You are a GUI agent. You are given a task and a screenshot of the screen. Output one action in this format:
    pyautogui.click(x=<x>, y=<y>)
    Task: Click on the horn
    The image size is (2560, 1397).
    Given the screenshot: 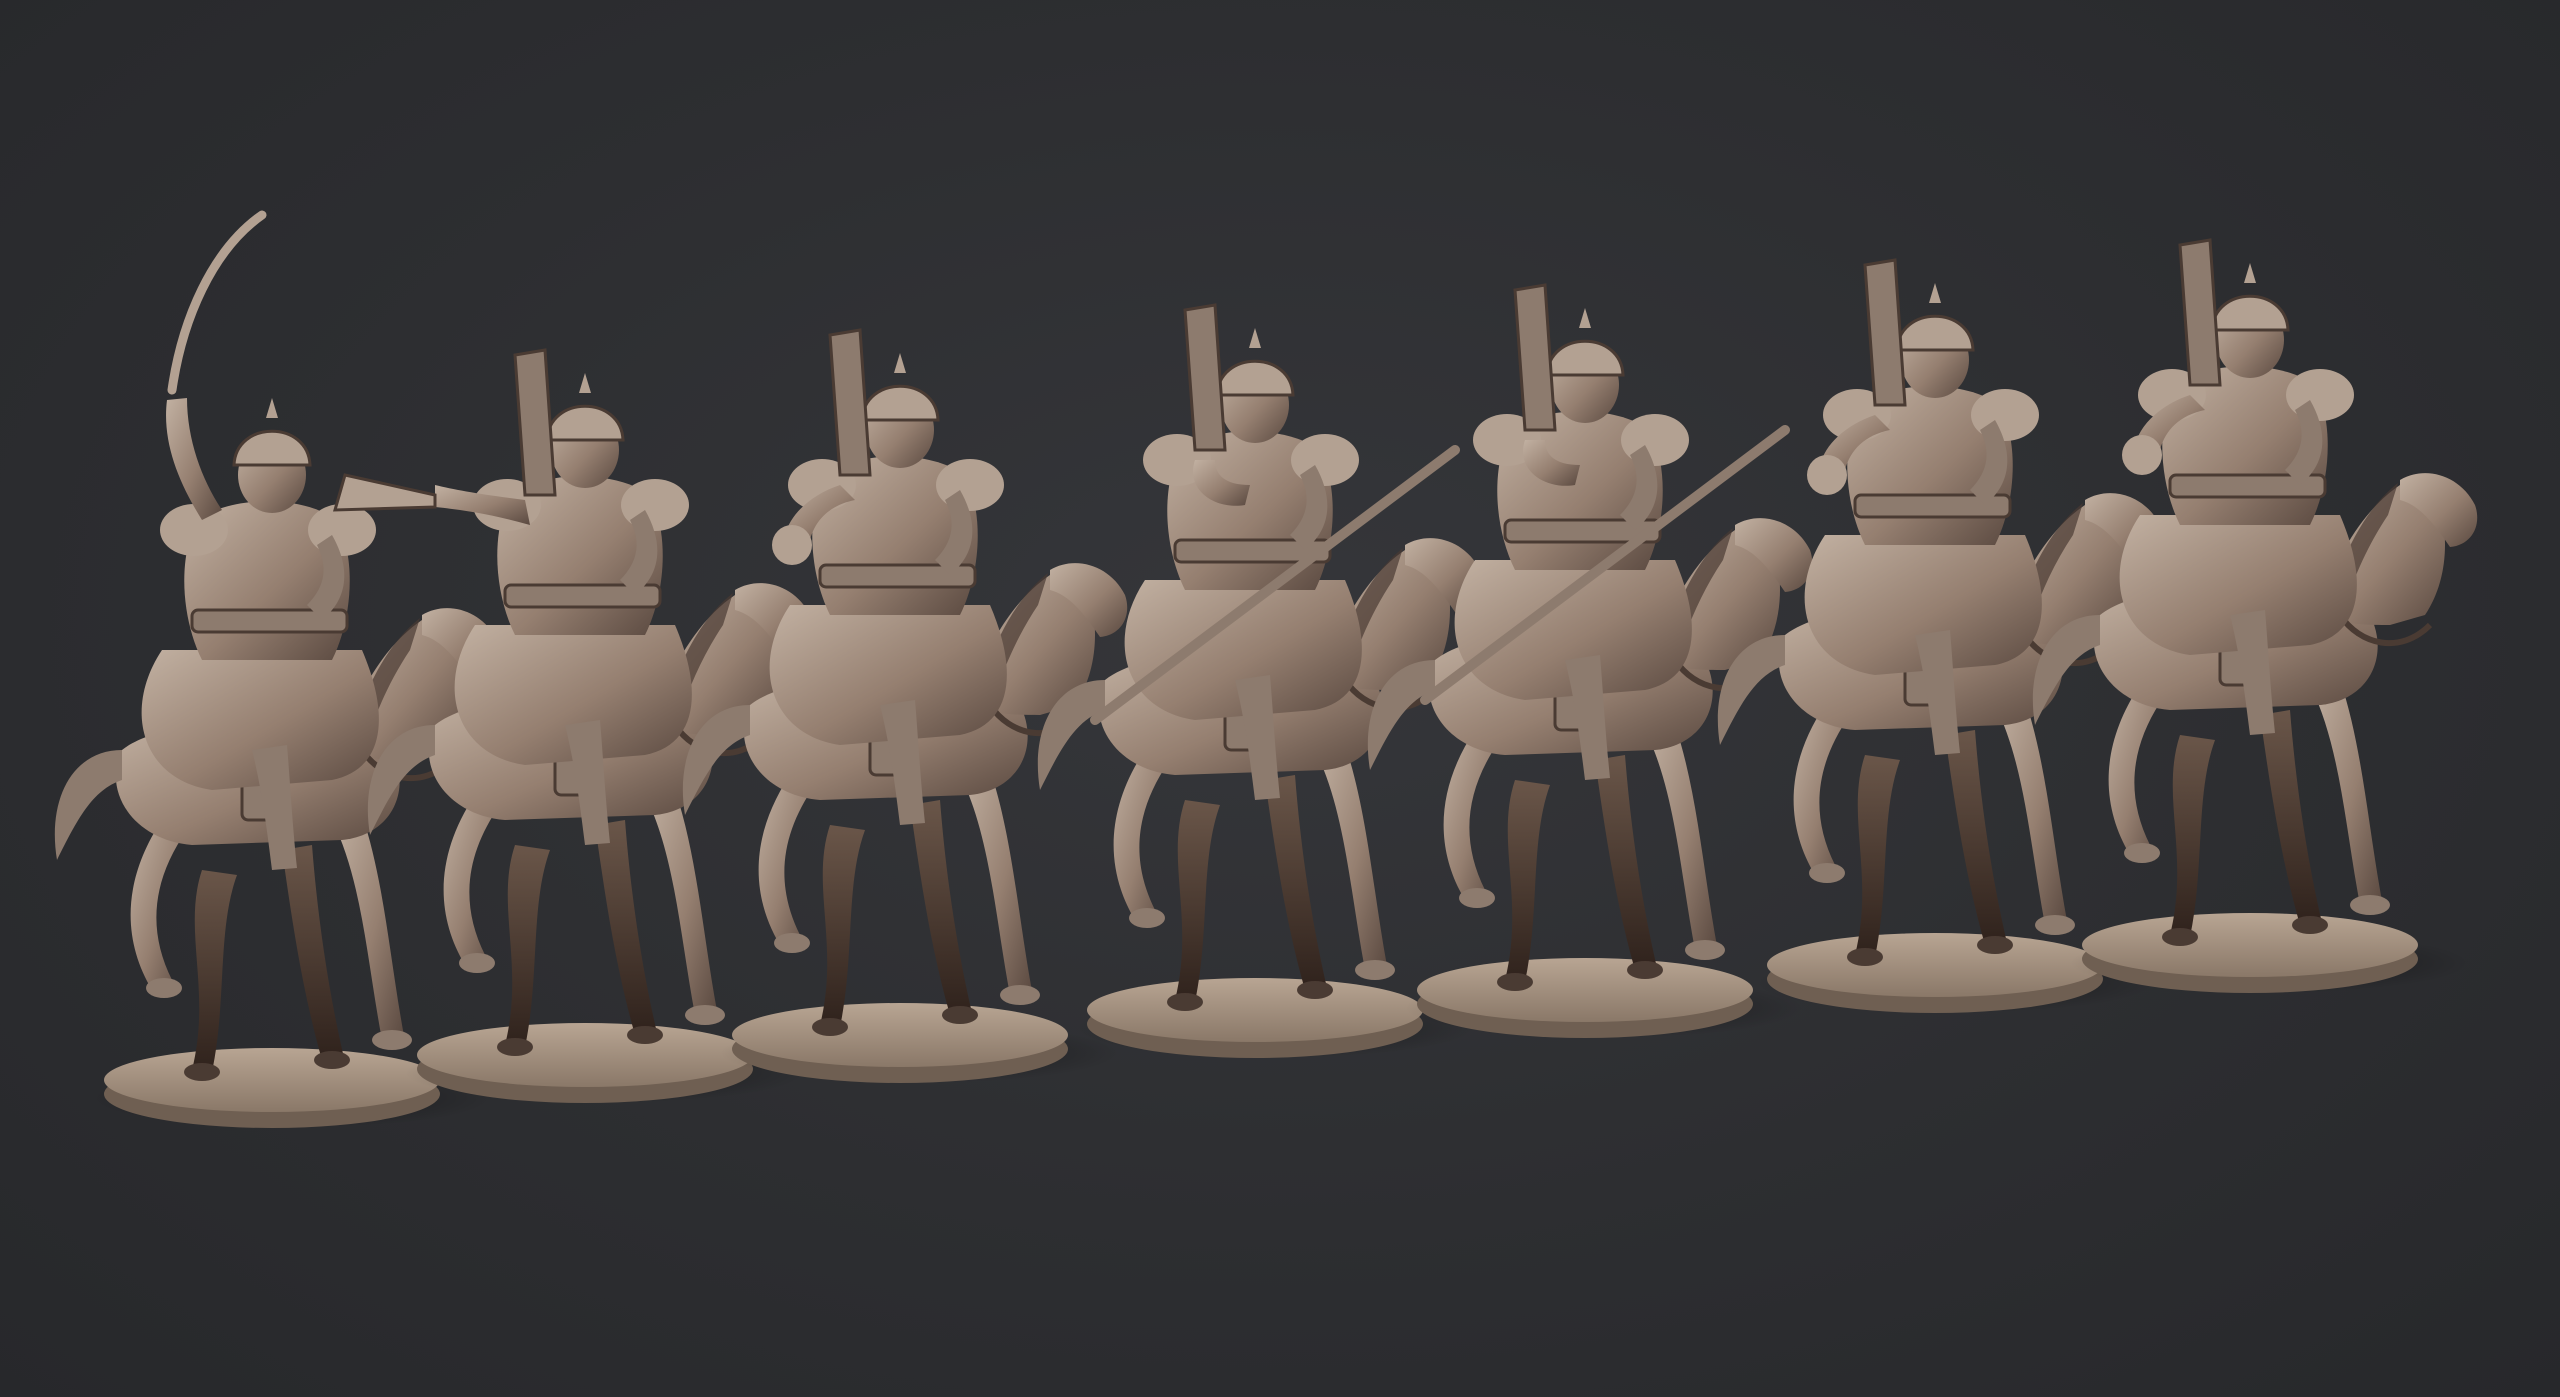 What is the action you would take?
    pyautogui.click(x=384, y=492)
    